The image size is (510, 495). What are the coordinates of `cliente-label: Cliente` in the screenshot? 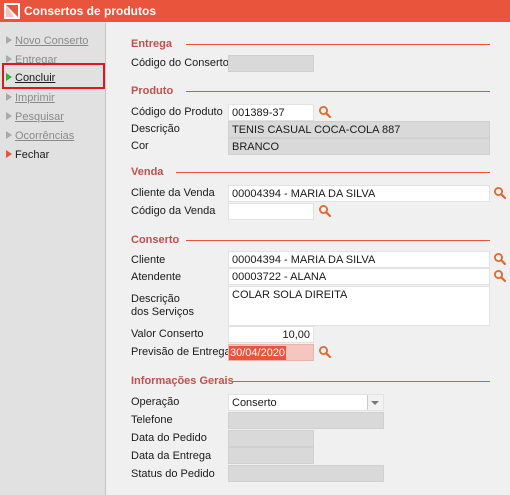 It's located at (148, 260).